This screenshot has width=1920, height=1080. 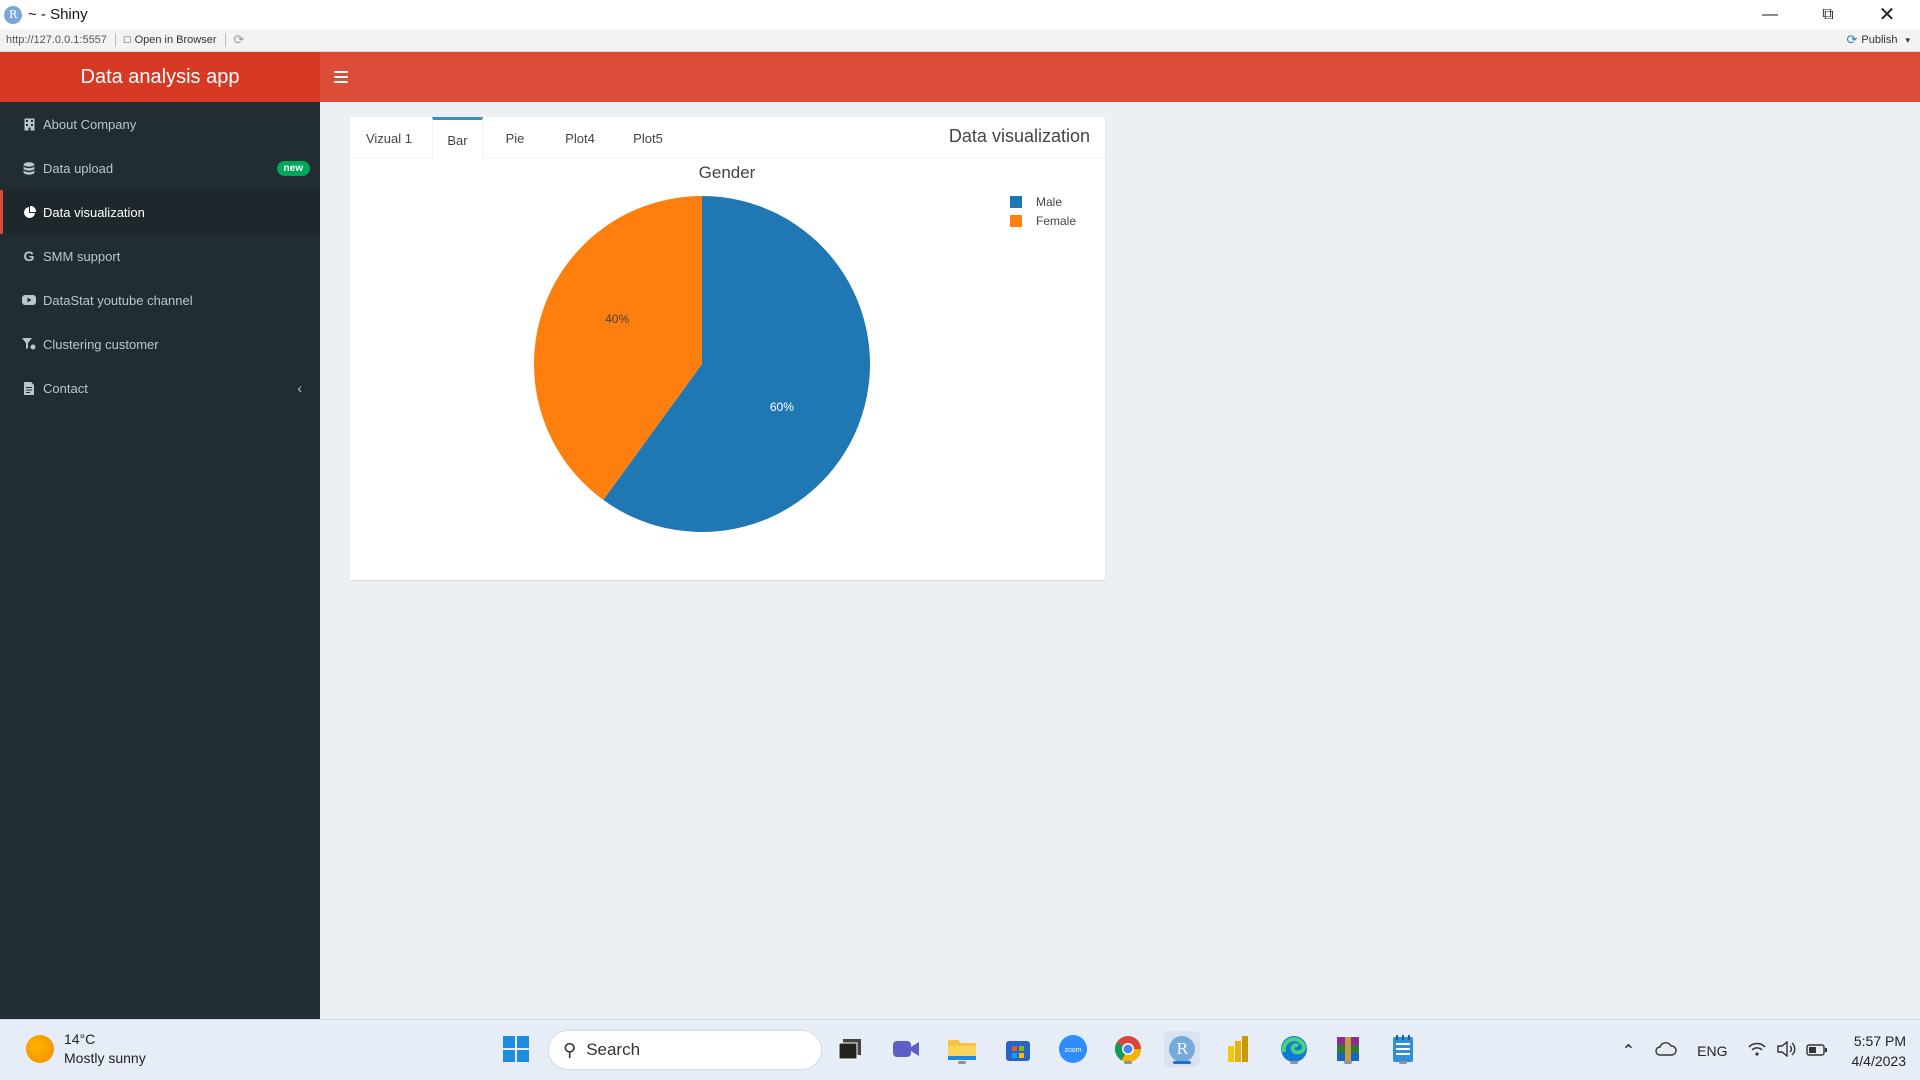 I want to click on edge-icon, so click(x=1294, y=1049).